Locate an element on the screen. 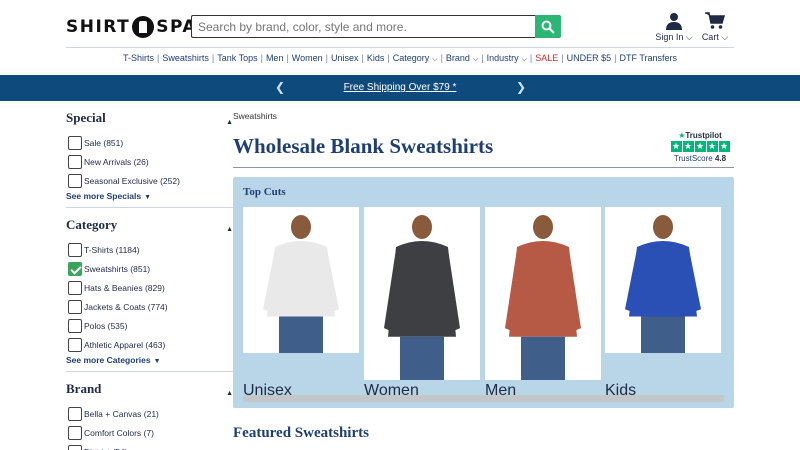 Image resolution: width=800 pixels, height=450 pixels. logo-text-left: SHIRT is located at coordinates (98, 27).